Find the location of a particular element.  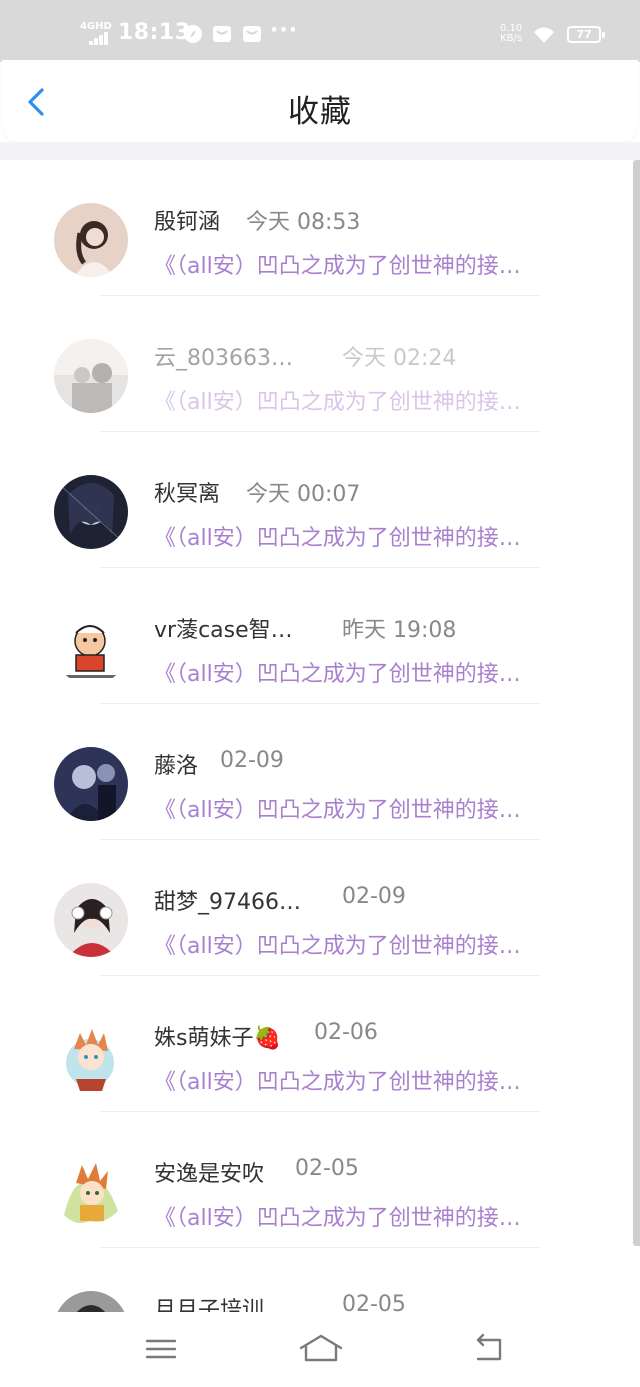

item-name: 安逸是安吹 is located at coordinates (209, 1174).